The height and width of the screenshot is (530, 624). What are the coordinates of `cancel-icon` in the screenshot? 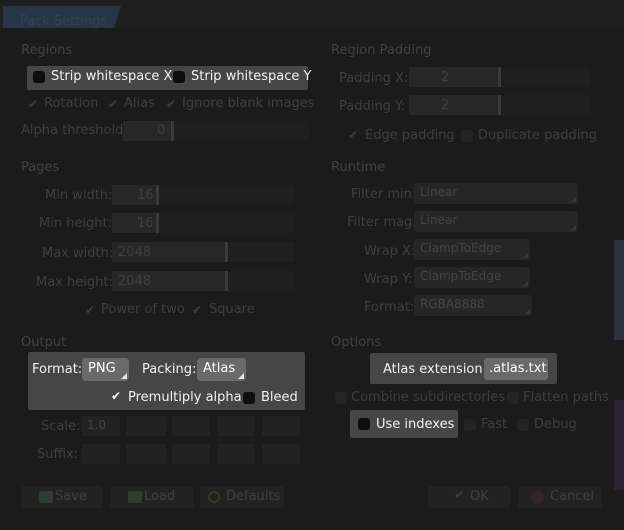 It's located at (537, 497).